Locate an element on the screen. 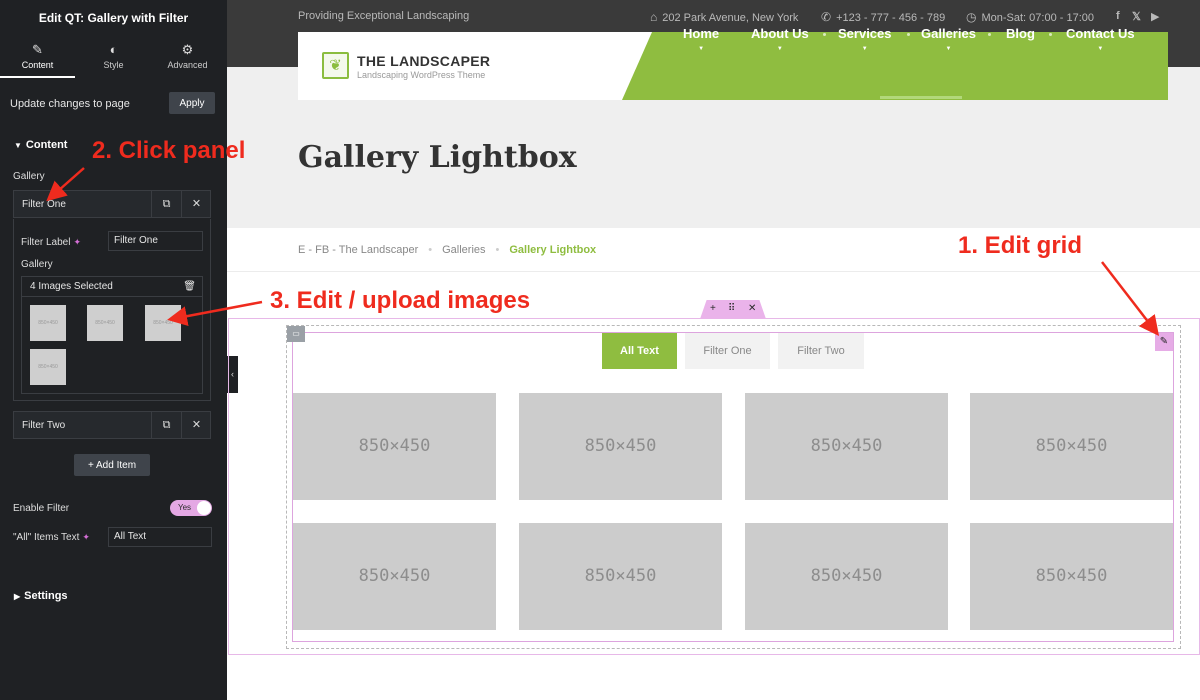 Image resolution: width=1200 pixels, height=700 pixels. nav-item-home: Home ▼ is located at coordinates (701, 39).